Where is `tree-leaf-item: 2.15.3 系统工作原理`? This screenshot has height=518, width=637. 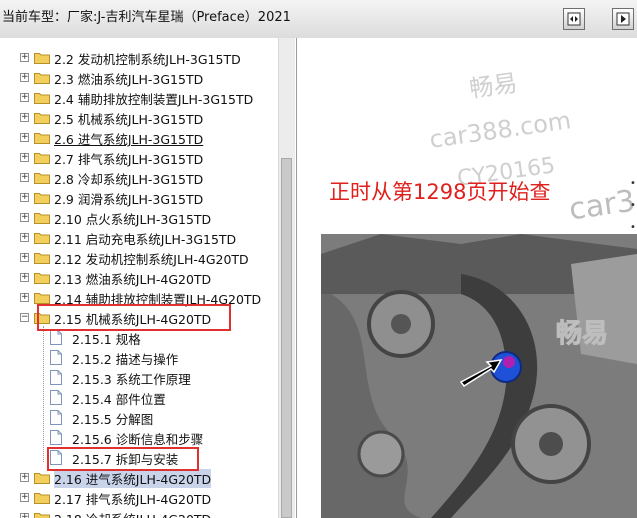 tree-leaf-item: 2.15.3 系统工作原理 is located at coordinates (139, 378).